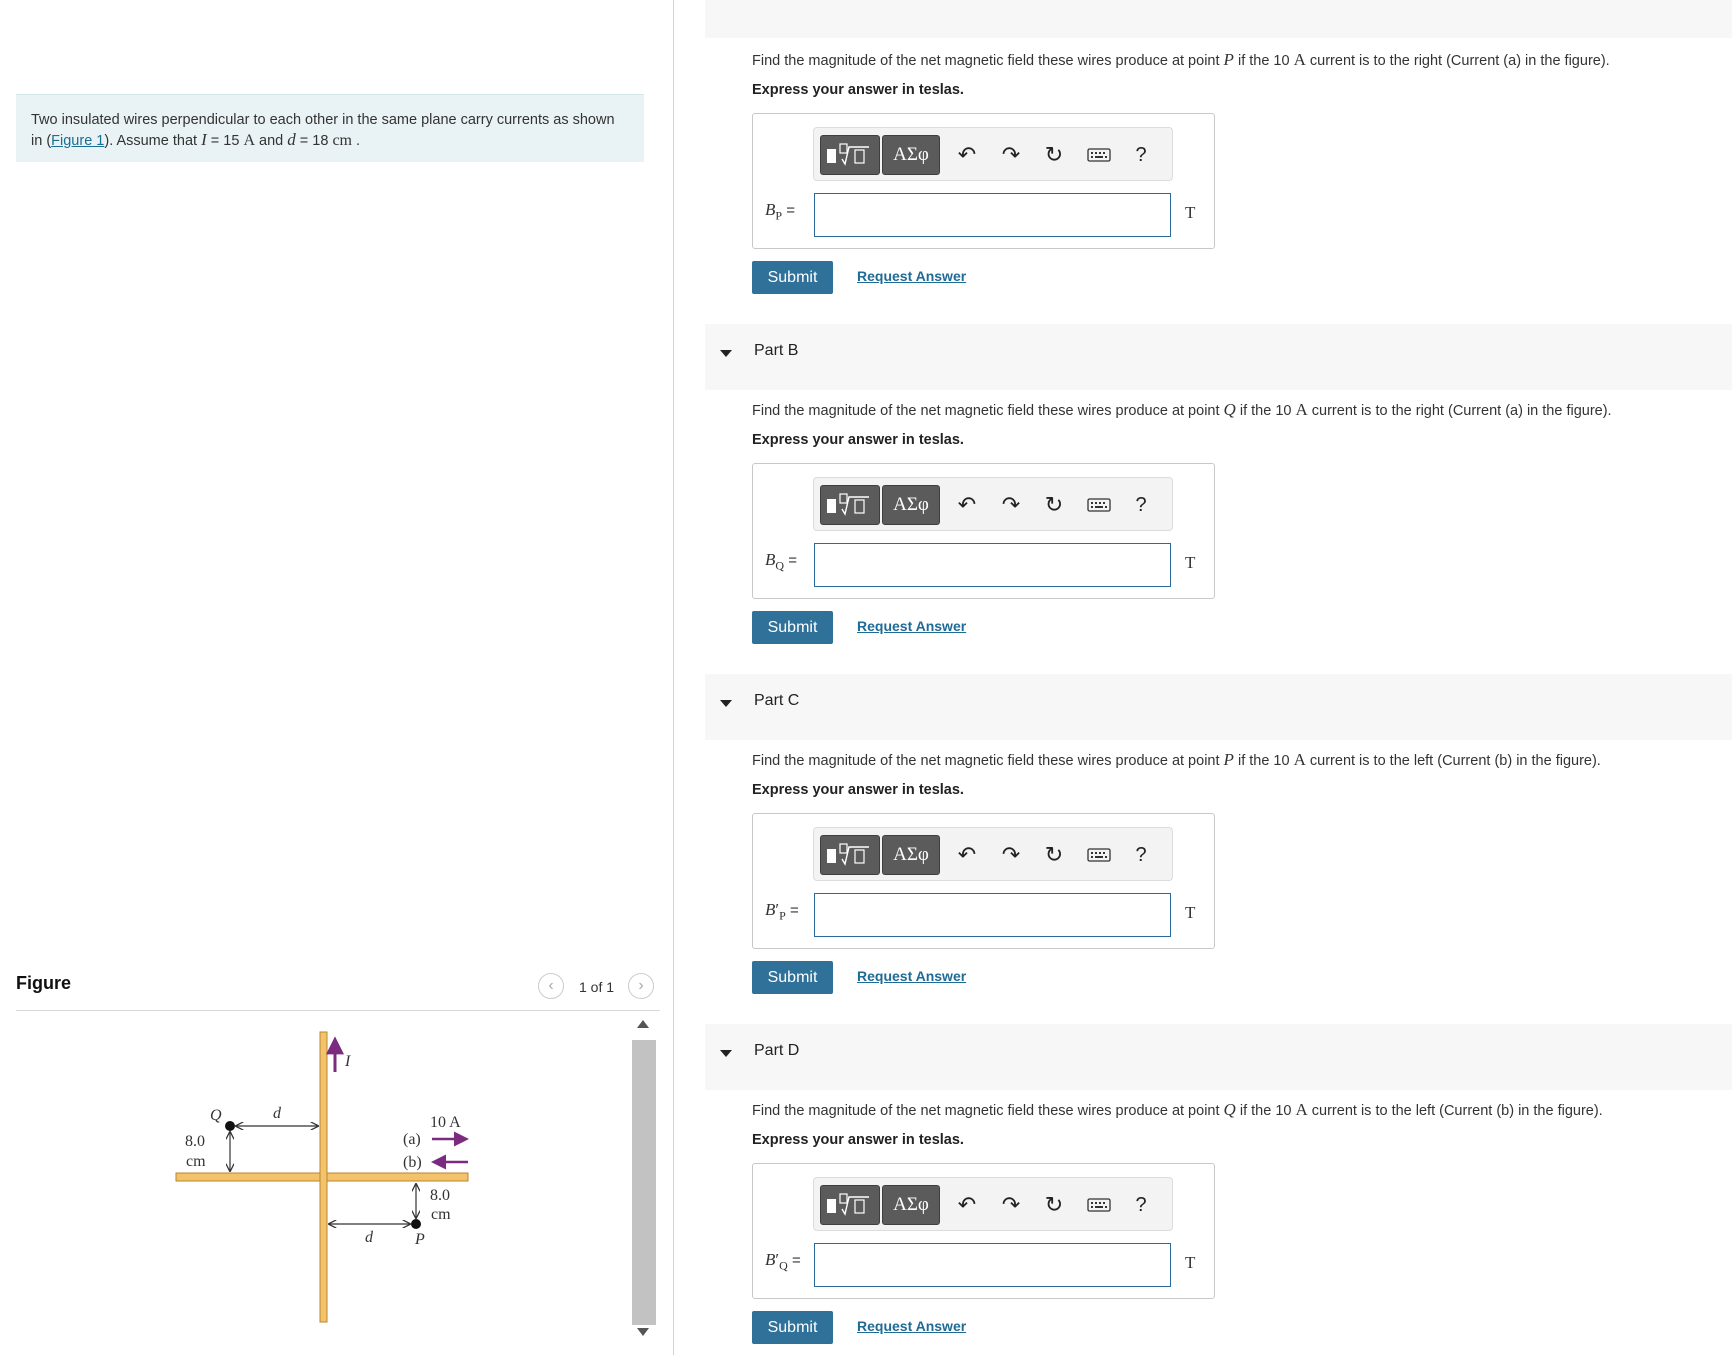 This screenshot has height=1355, width=1732. I want to click on figure-next-button: ›, so click(641, 986).